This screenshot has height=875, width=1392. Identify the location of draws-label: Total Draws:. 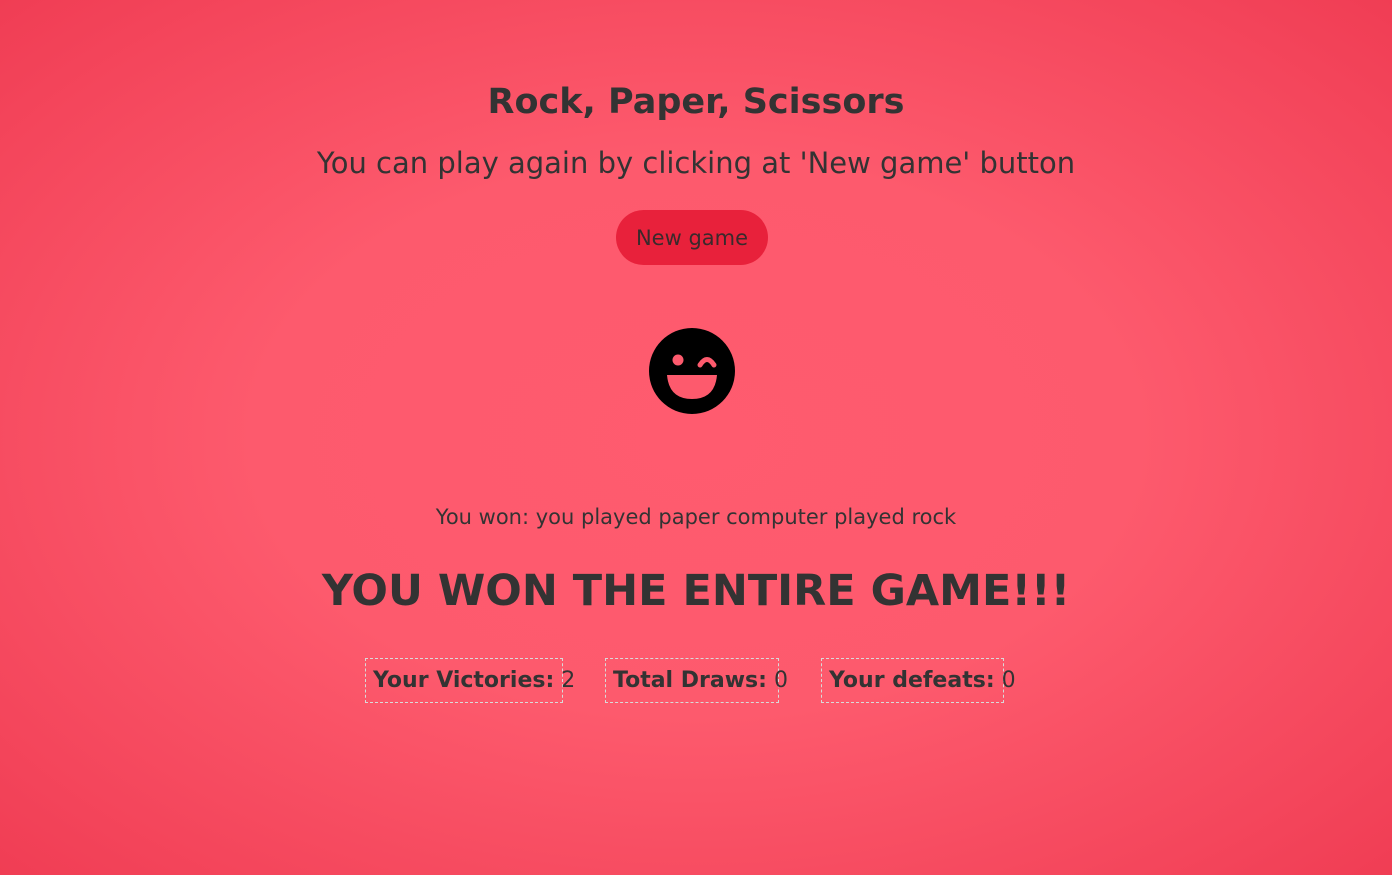
(690, 680).